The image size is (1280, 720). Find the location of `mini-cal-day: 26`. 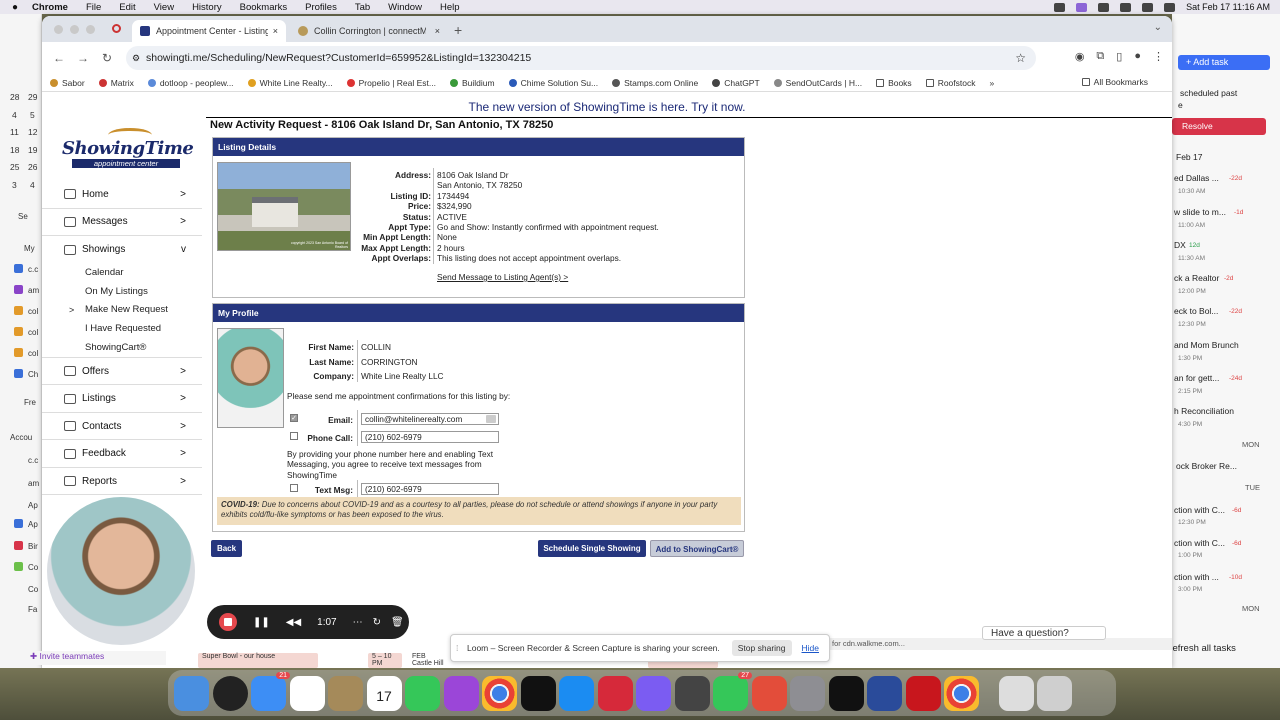

mini-cal-day: 26 is located at coordinates (32, 167).